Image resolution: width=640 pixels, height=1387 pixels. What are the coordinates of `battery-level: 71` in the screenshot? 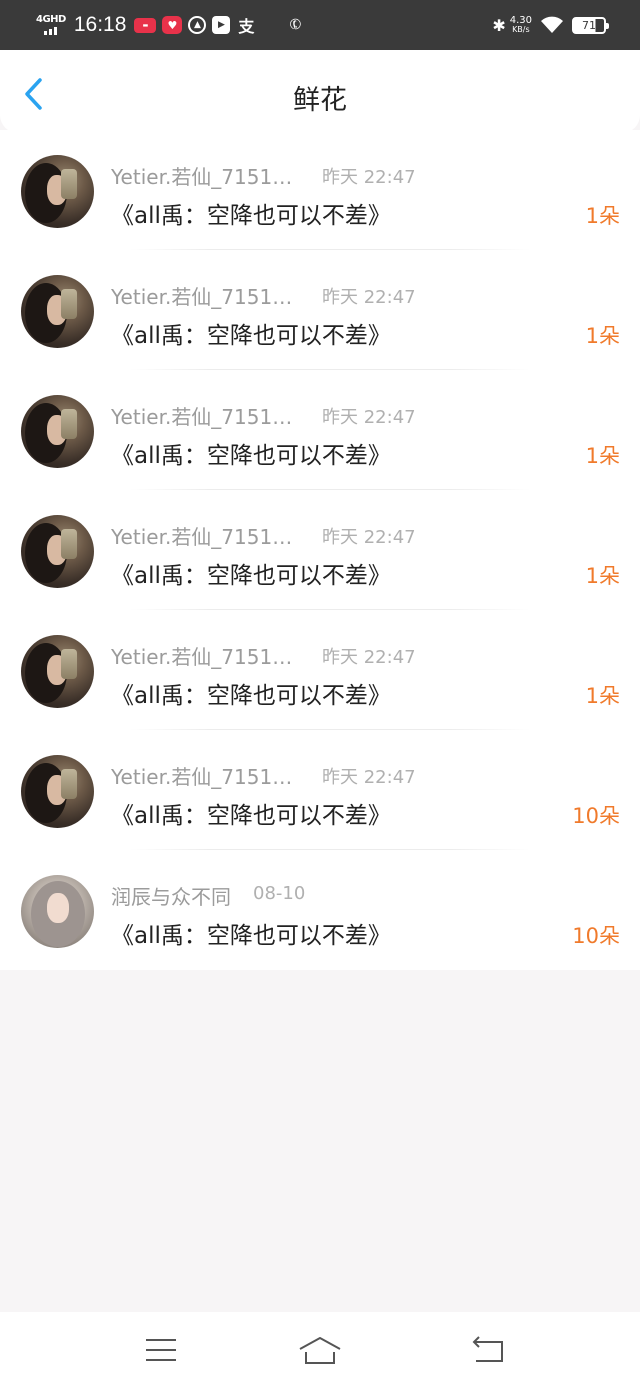 It's located at (589, 25).